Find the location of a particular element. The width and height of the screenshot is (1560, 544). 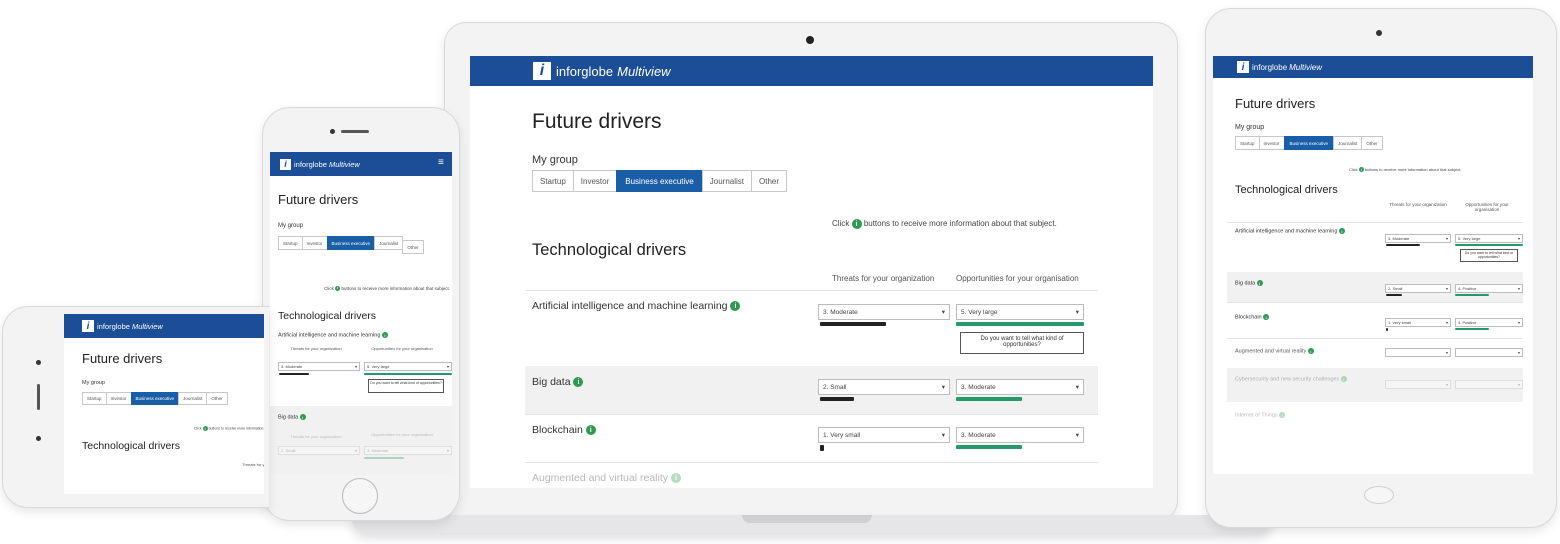

threat-select-augmented: ▾ is located at coordinates (1418, 352).